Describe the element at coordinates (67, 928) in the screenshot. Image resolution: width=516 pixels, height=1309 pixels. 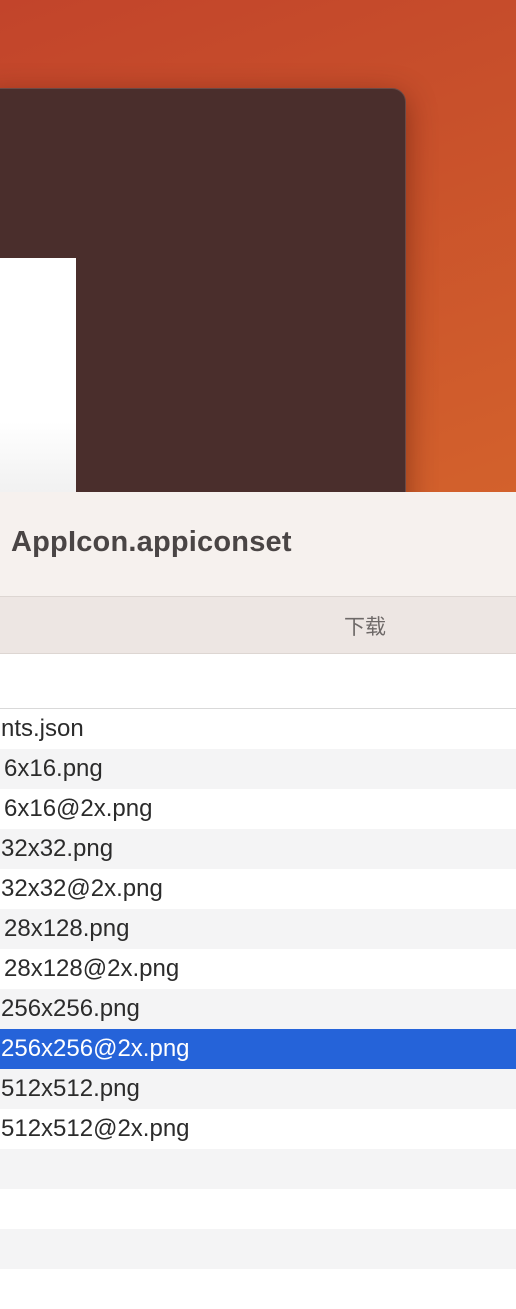
I see `file-name: 28x128.png` at that location.